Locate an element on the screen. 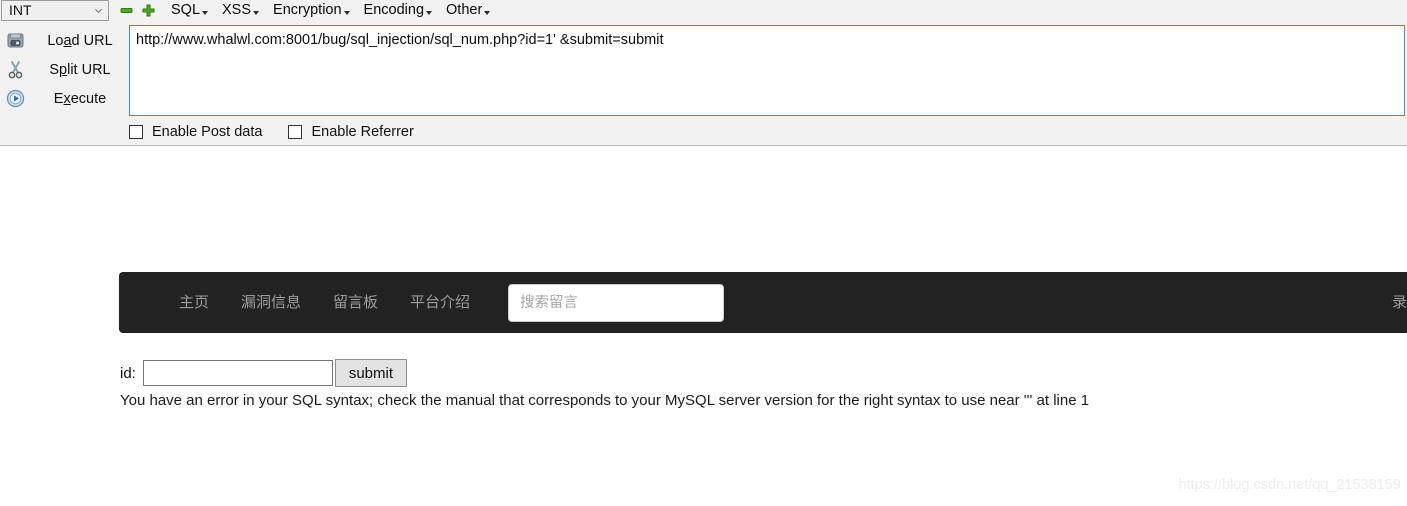 The height and width of the screenshot is (506, 1407). site-navbar: 主页 漏洞信息 留言板 平台介绍 登录 is located at coordinates (763, 302).